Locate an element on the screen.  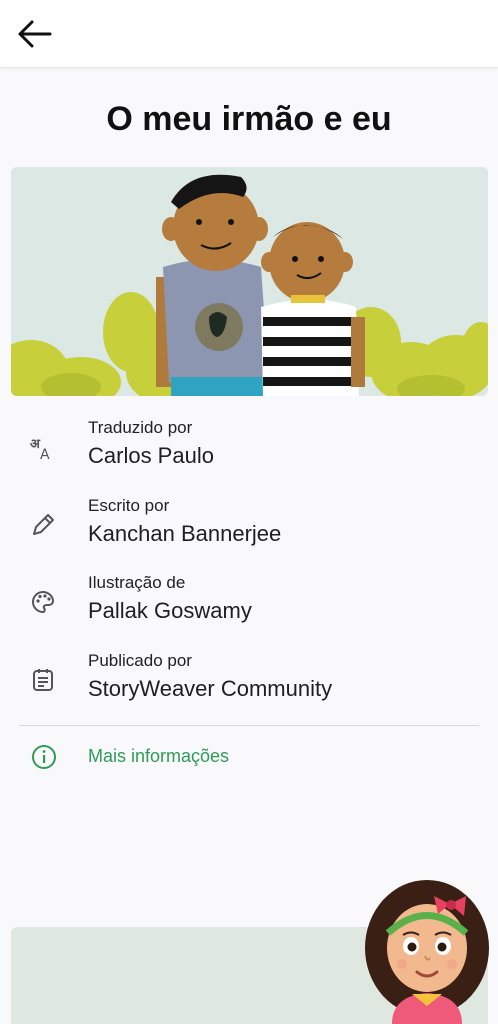
credit-value: Kanchan Bannerjee is located at coordinates (185, 533).